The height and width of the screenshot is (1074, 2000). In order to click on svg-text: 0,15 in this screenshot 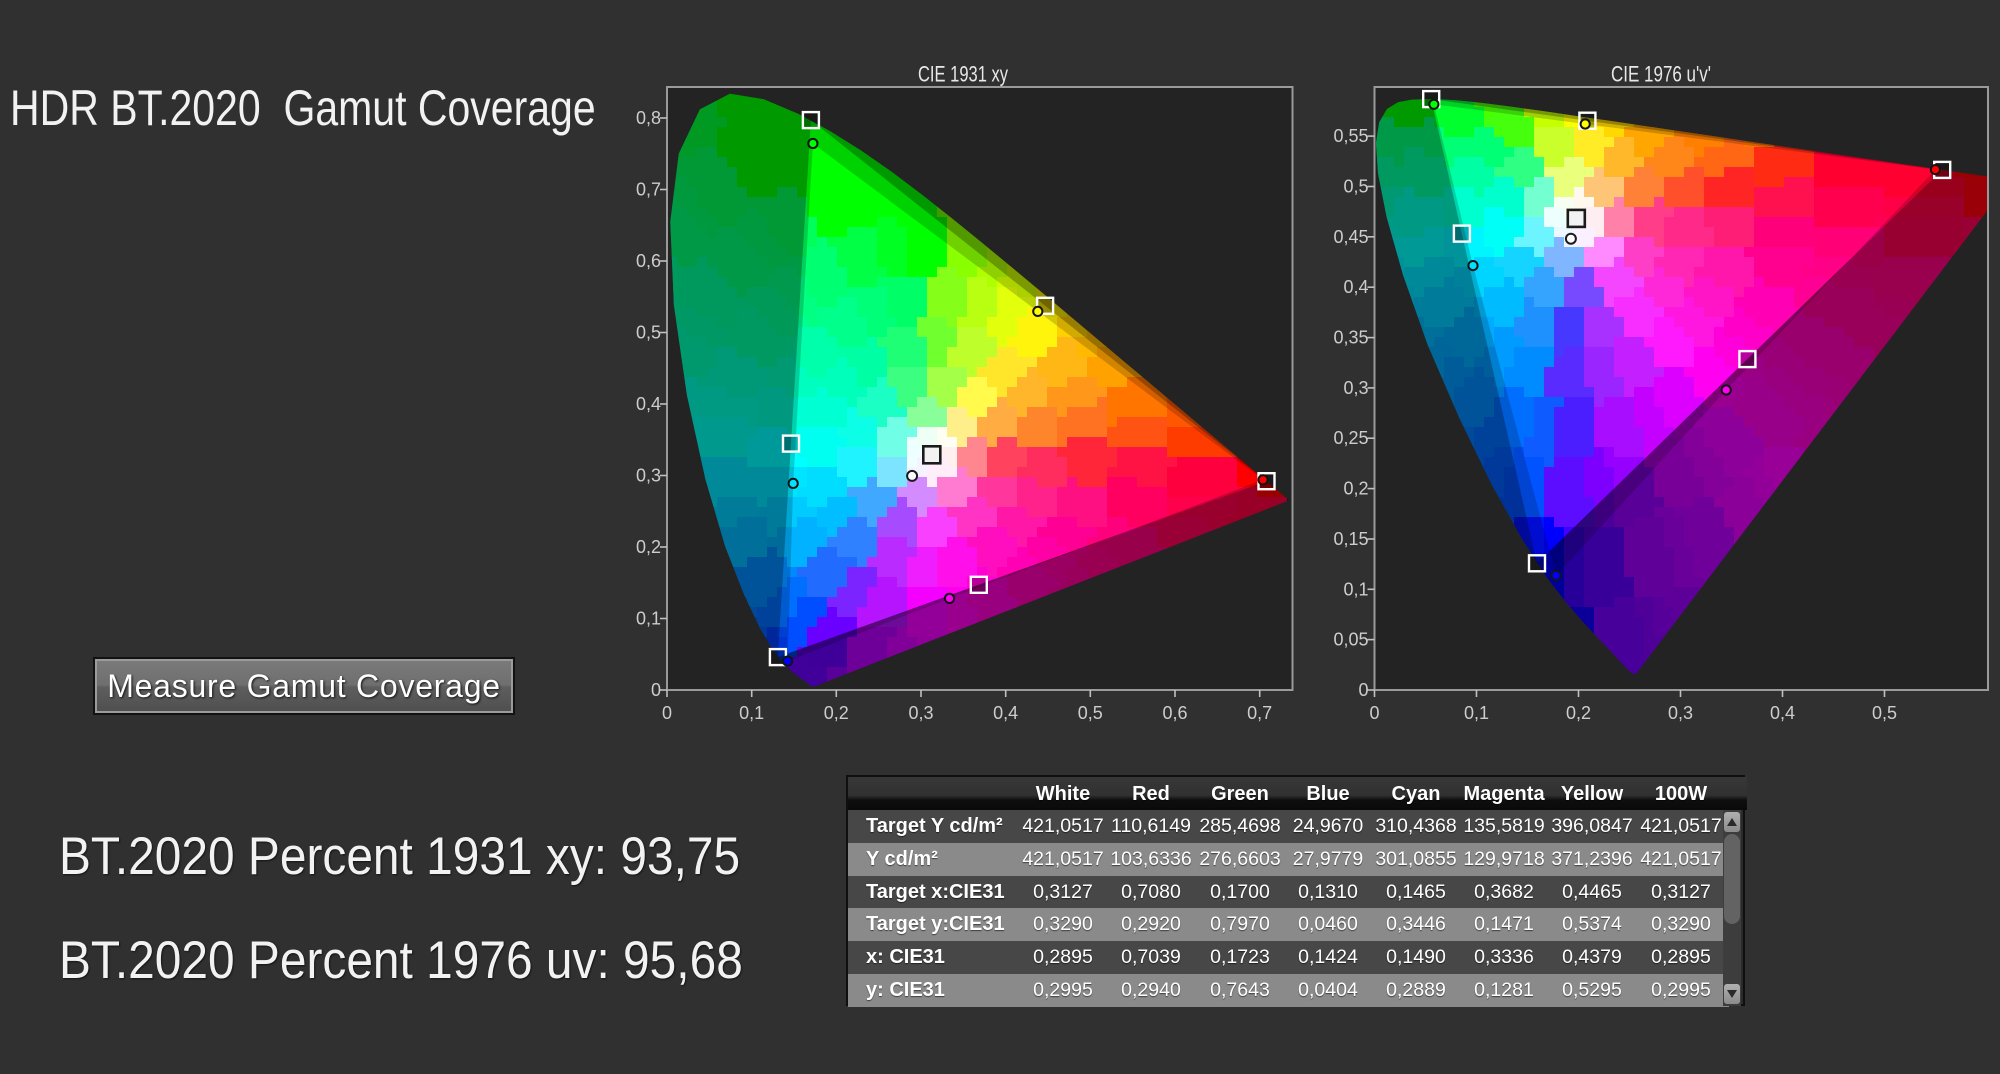, I will do `click(1350, 539)`.